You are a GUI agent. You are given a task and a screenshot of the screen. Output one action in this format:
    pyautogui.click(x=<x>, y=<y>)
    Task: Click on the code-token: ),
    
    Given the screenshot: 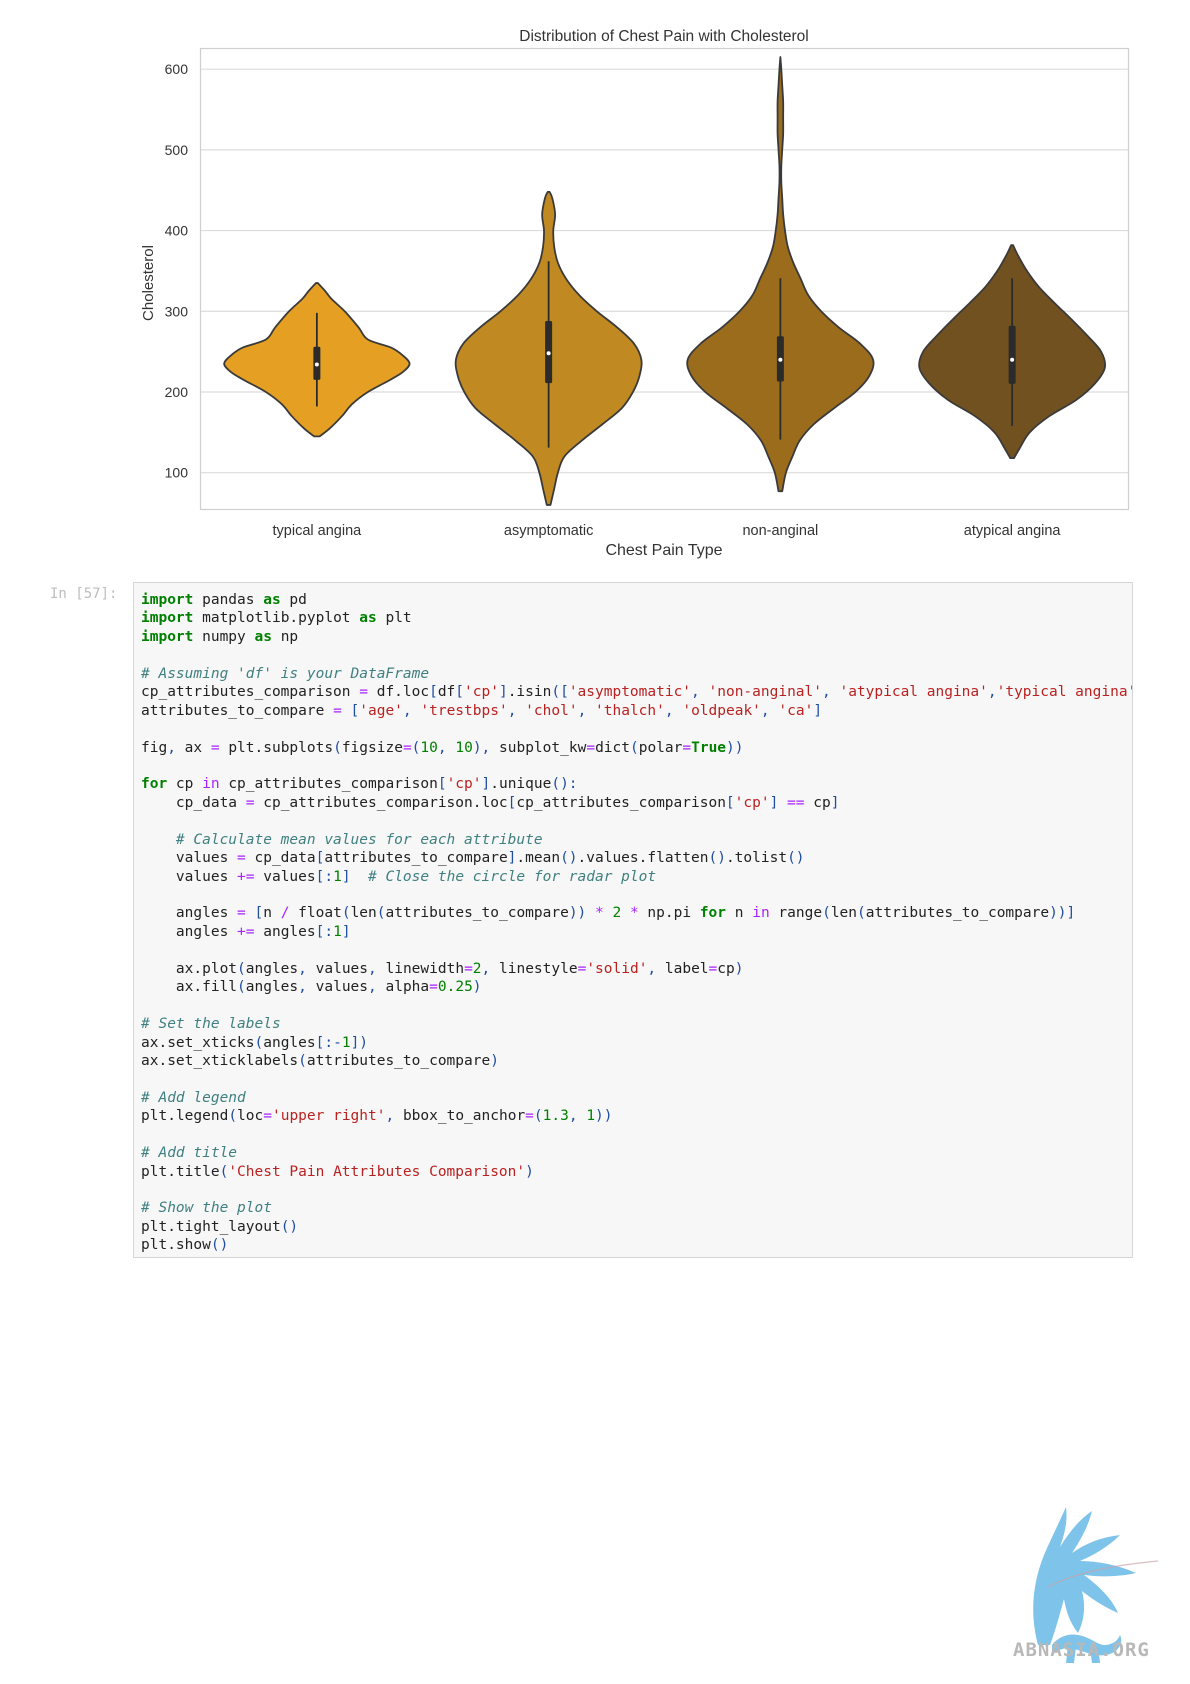 What is the action you would take?
    pyautogui.click(x=486, y=747)
    